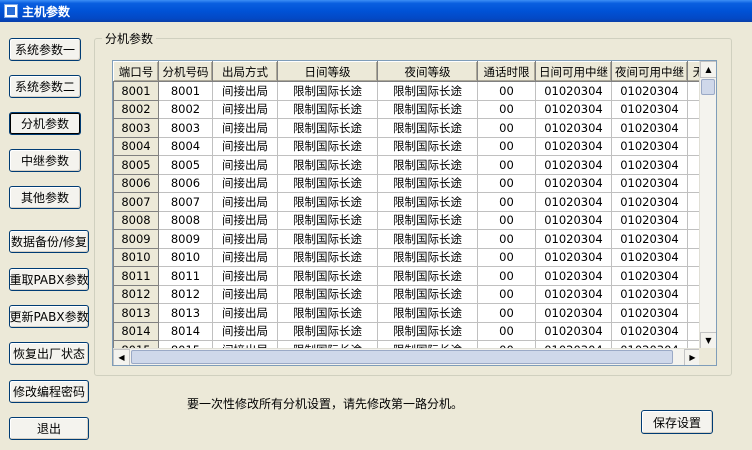 This screenshot has height=450, width=752. I want to click on table-cell: 8003, so click(185, 128).